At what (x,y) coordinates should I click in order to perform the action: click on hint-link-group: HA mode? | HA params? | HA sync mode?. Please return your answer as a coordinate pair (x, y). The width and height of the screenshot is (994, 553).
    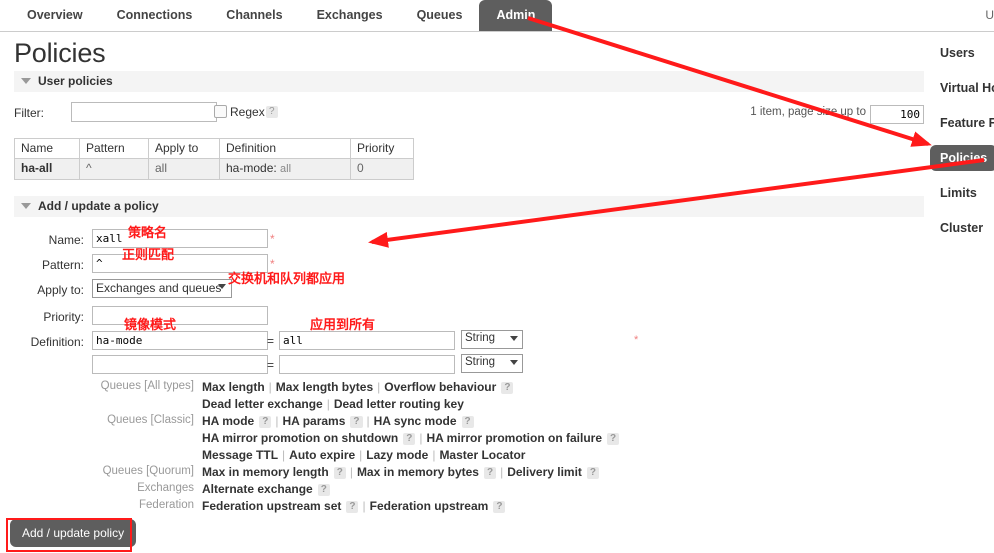
    Looking at the image, I should click on (338, 421).